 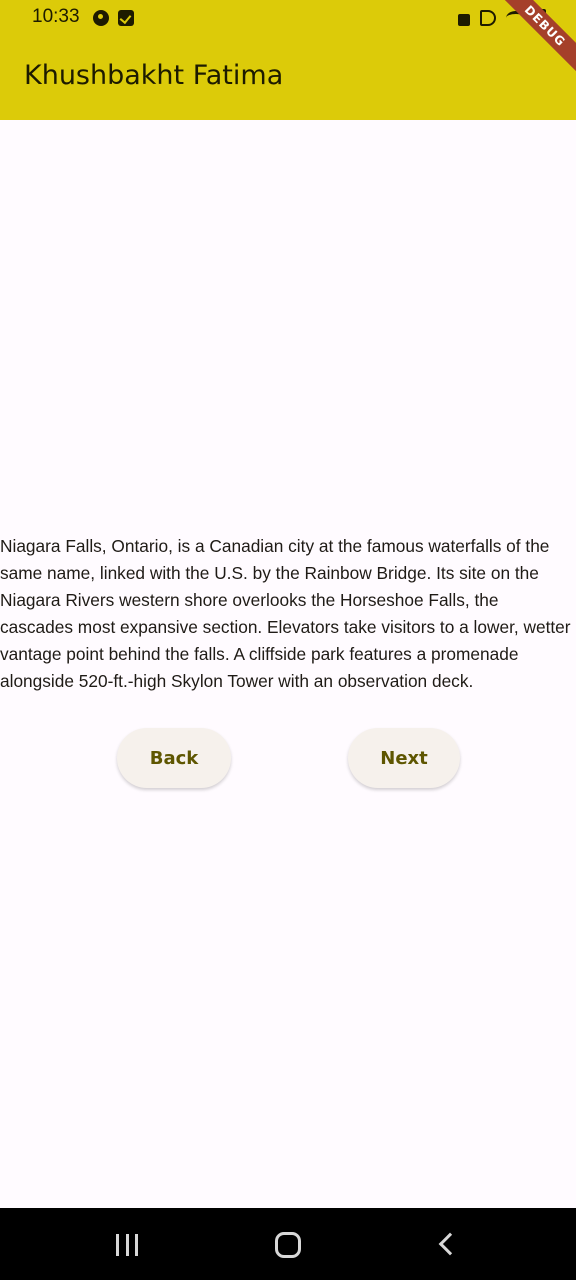 What do you see at coordinates (450, 1244) in the screenshot?
I see `back-icon` at bounding box center [450, 1244].